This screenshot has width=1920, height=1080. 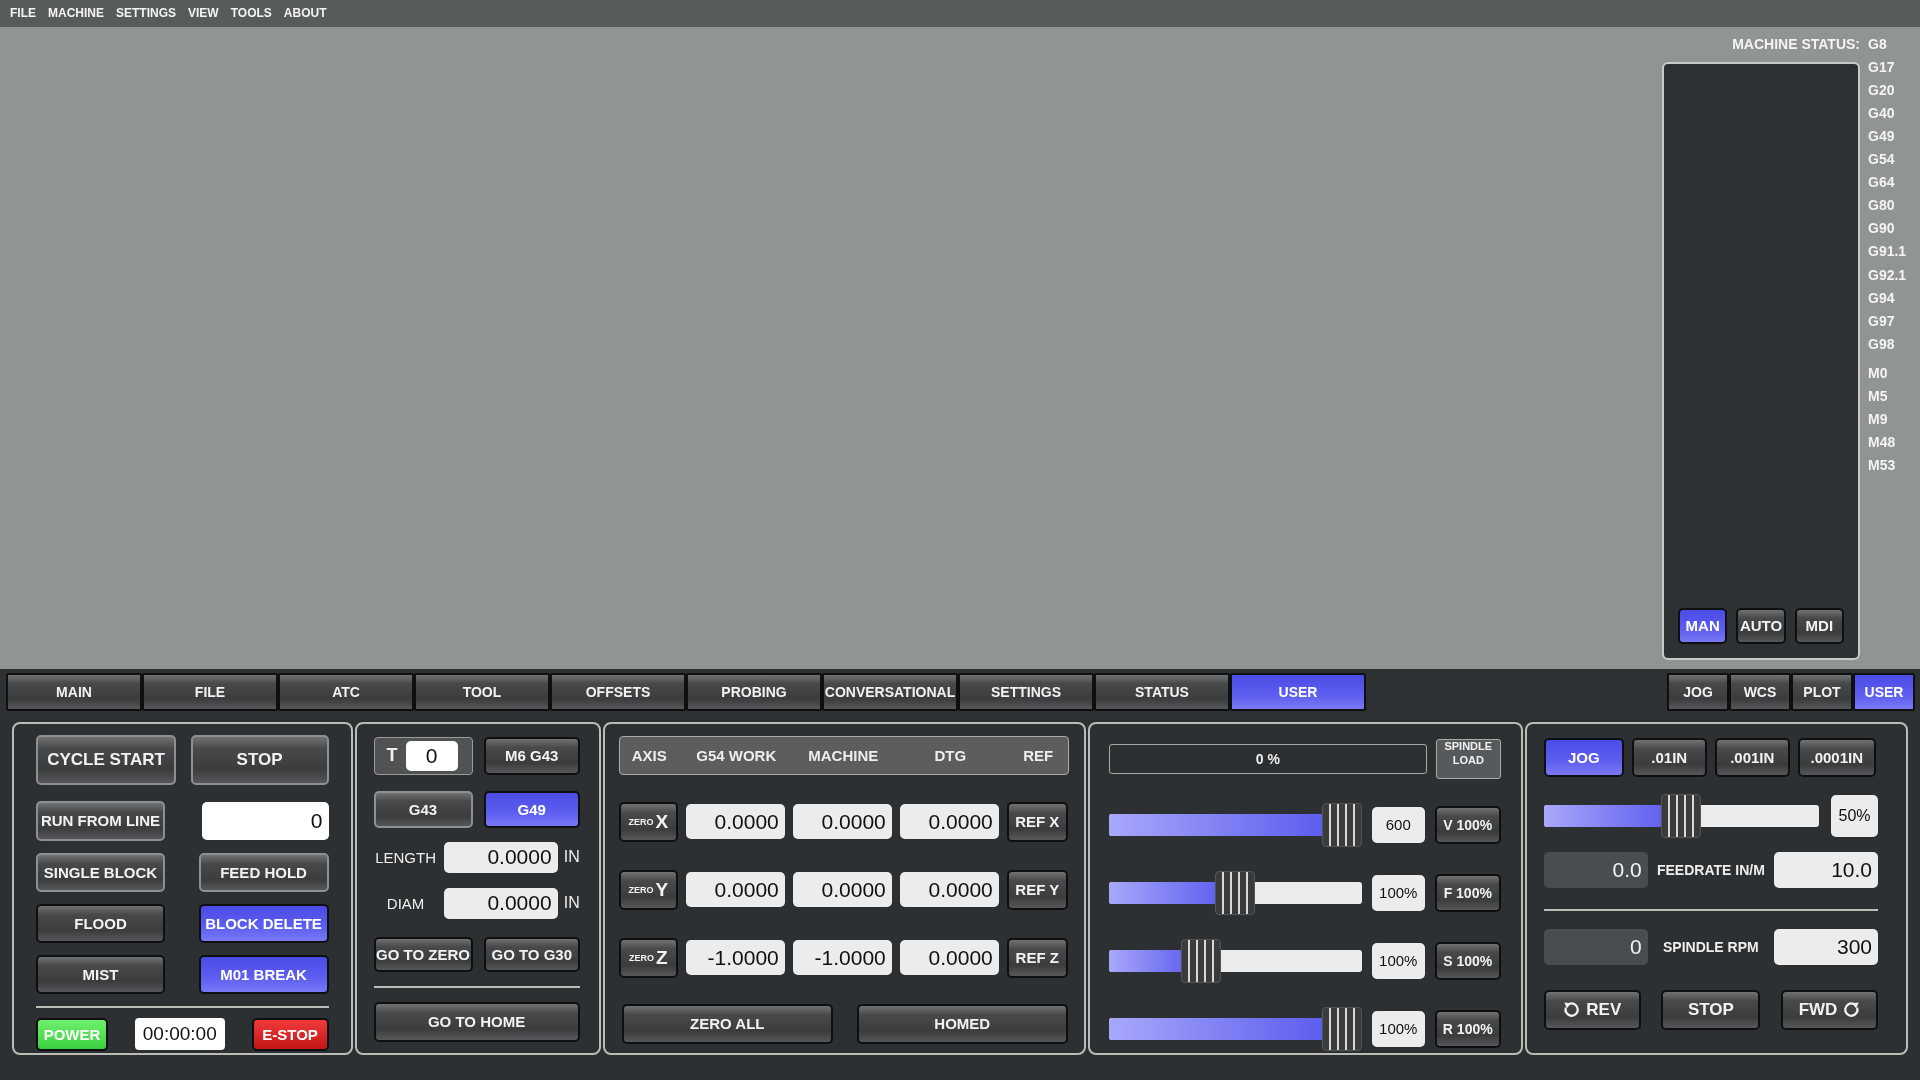 What do you see at coordinates (1592, 1009) in the screenshot?
I see `spindle-reverse-button: REV` at bounding box center [1592, 1009].